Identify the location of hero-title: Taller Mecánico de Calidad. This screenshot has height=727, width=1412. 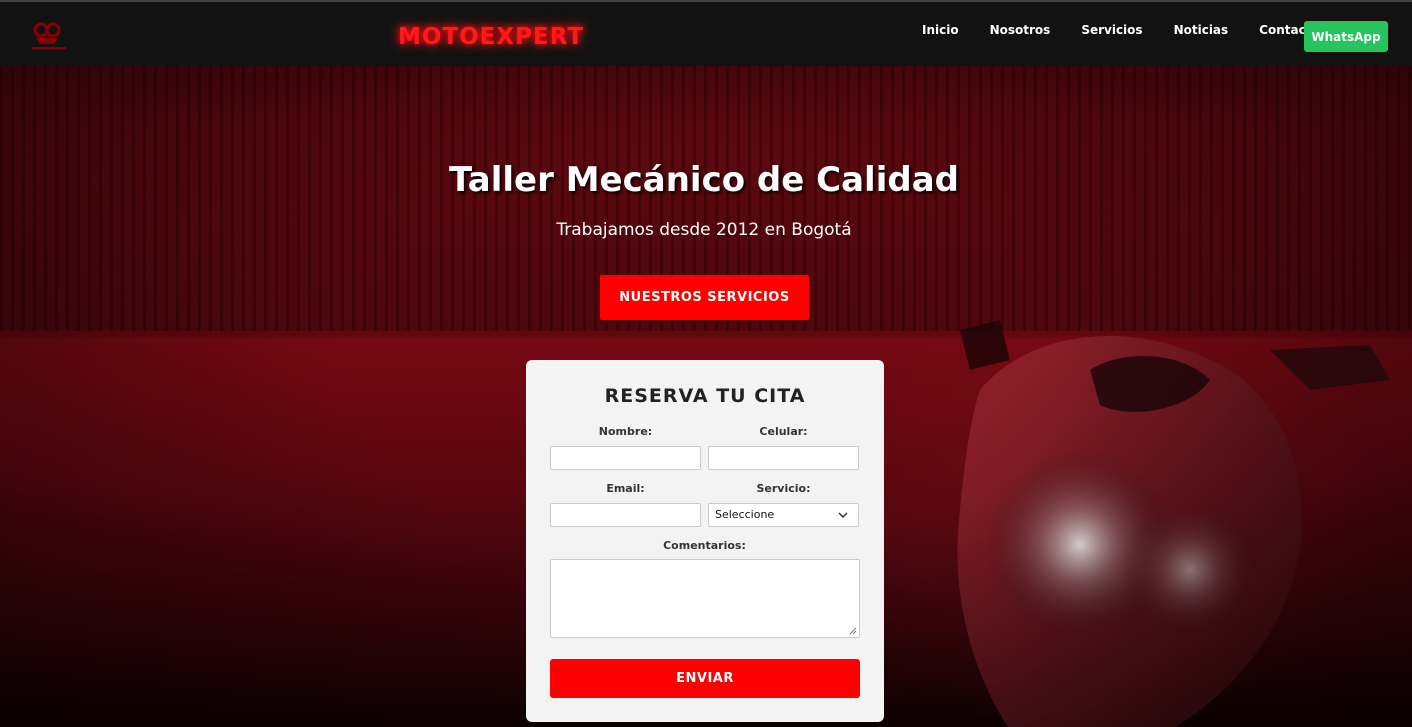
(704, 180).